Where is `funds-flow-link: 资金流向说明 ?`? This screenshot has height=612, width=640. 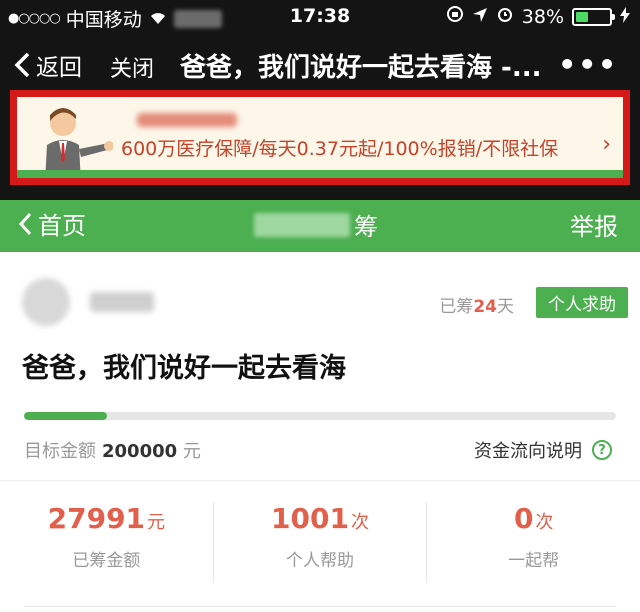 funds-flow-link: 资金流向说明 ? is located at coordinates (543, 450).